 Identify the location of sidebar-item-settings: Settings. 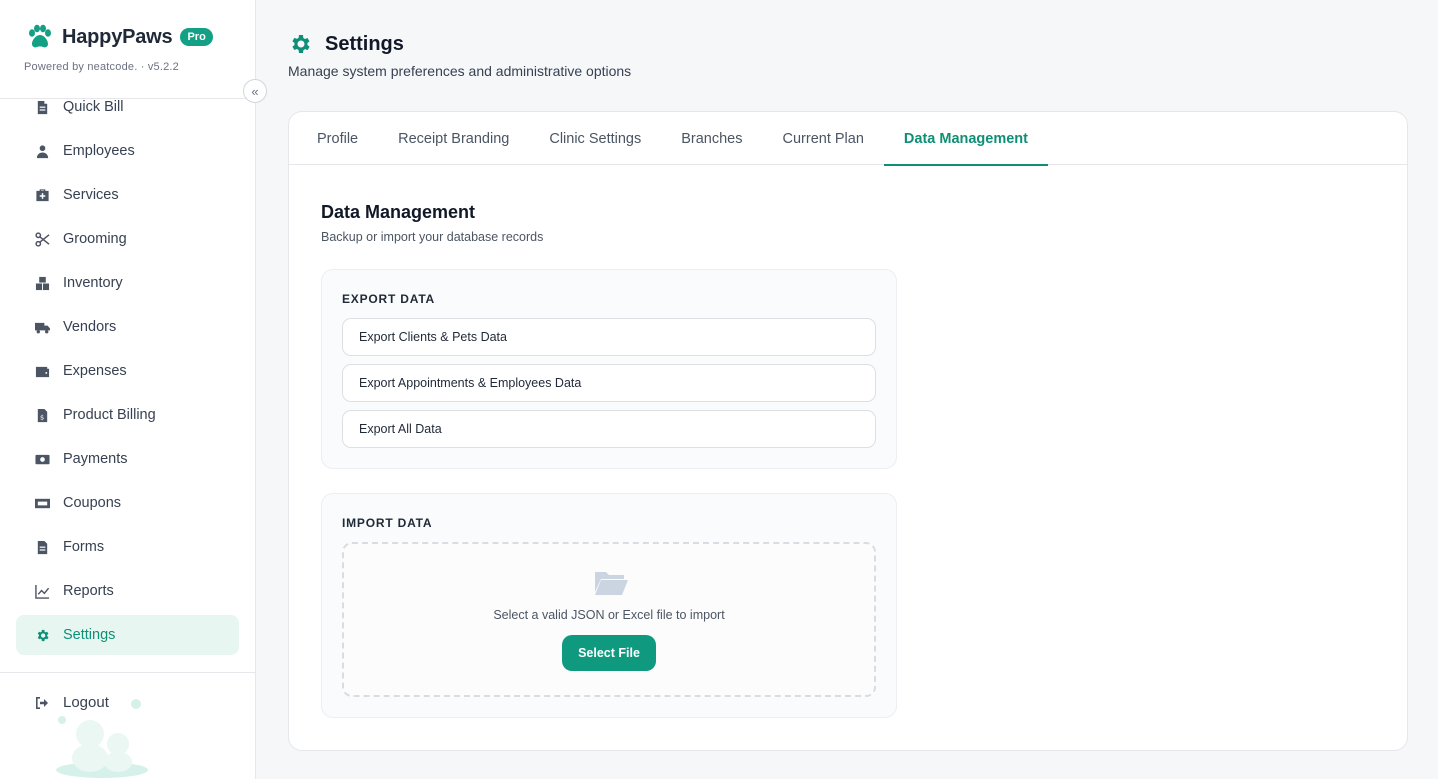
(127, 635).